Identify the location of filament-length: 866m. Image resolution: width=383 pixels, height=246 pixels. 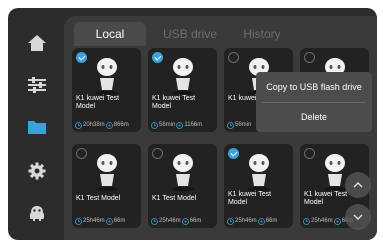
(121, 125).